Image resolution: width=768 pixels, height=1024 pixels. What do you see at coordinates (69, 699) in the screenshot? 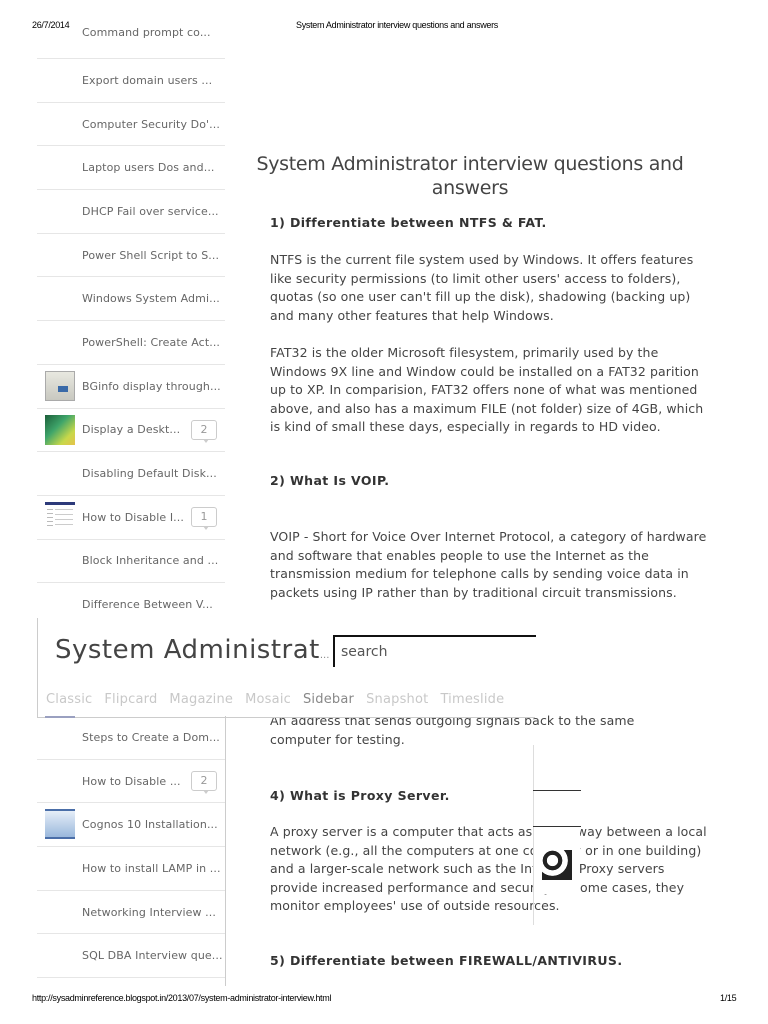
I see `view-tab-classic: Classic` at bounding box center [69, 699].